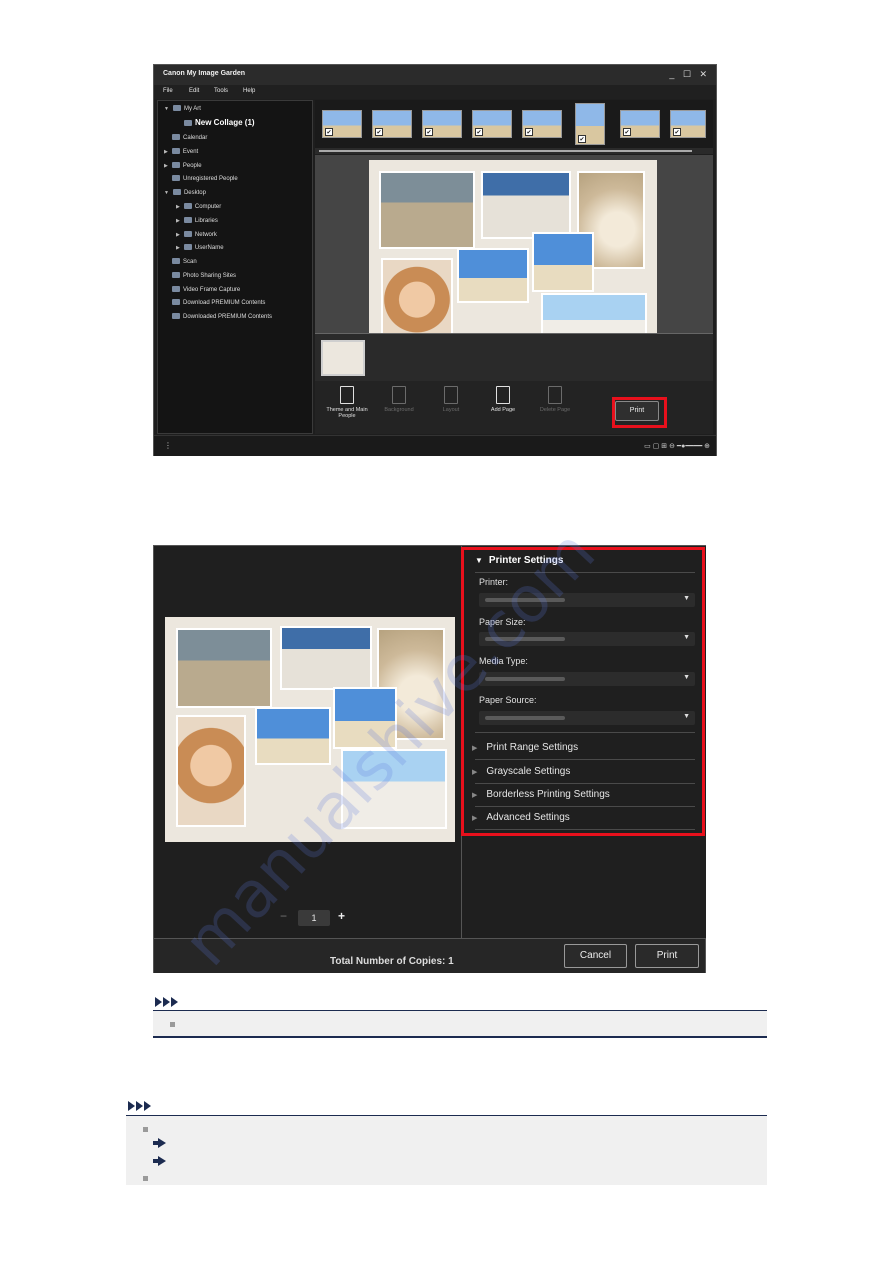  What do you see at coordinates (347, 395) in the screenshot?
I see `theme-icon` at bounding box center [347, 395].